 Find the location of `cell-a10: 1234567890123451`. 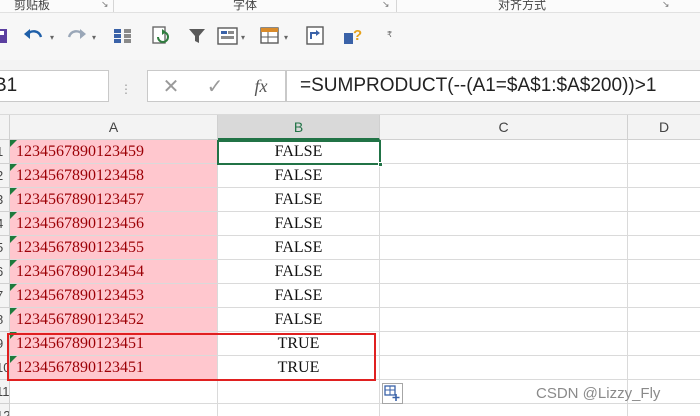

cell-a10: 1234567890123451 is located at coordinates (114, 368).